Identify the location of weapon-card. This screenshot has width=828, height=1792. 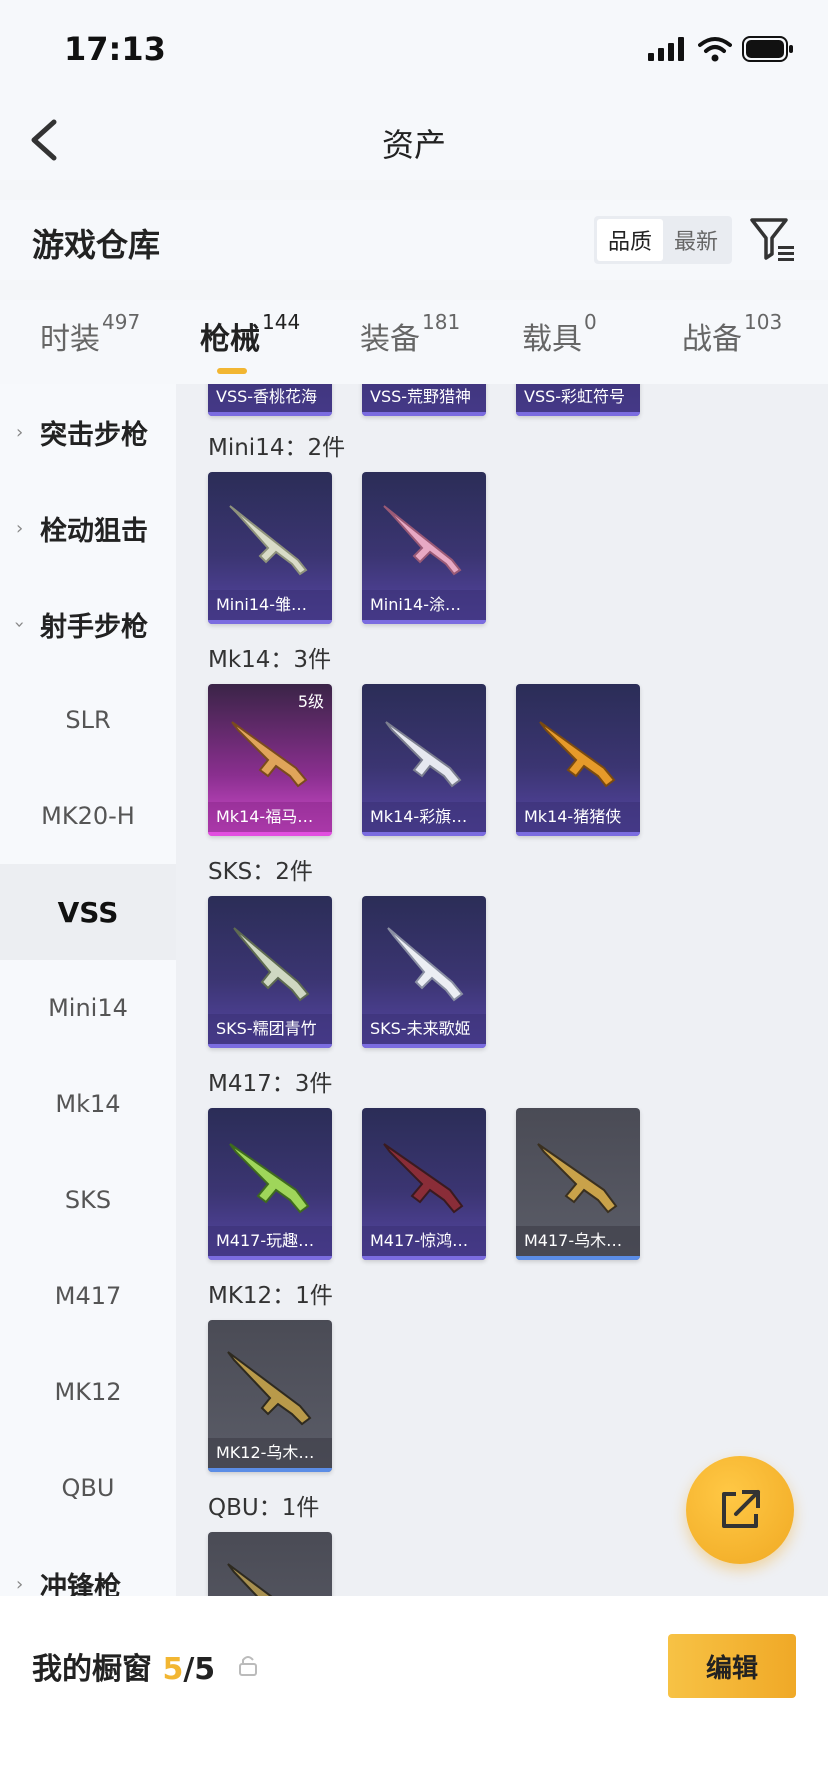
(270, 1564).